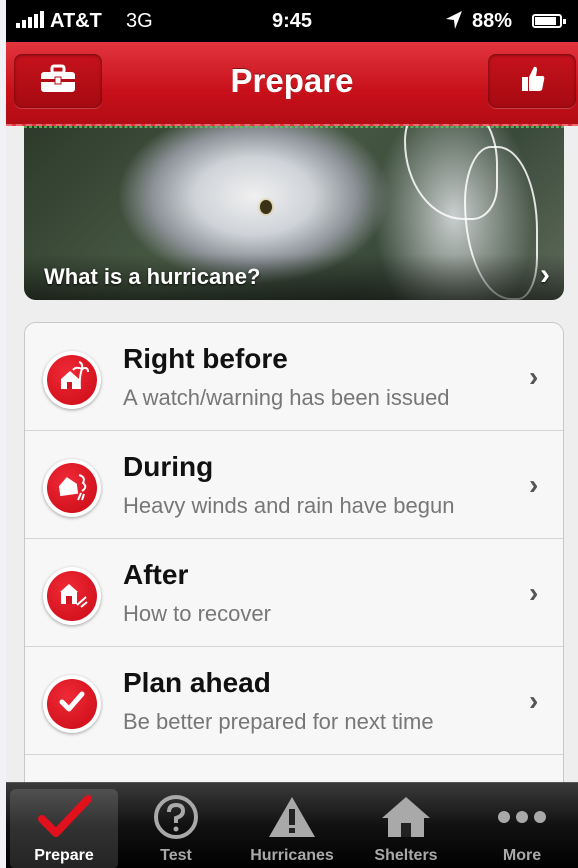  I want to click on question-icon, so click(176, 817).